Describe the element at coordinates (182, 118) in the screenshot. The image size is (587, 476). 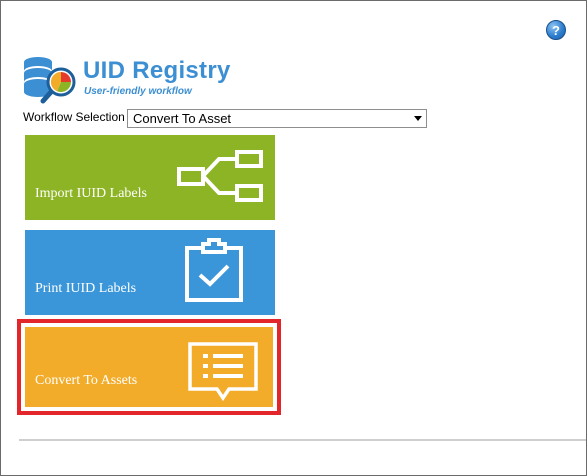
I see `workflow-select-value: Convert To Asset` at that location.